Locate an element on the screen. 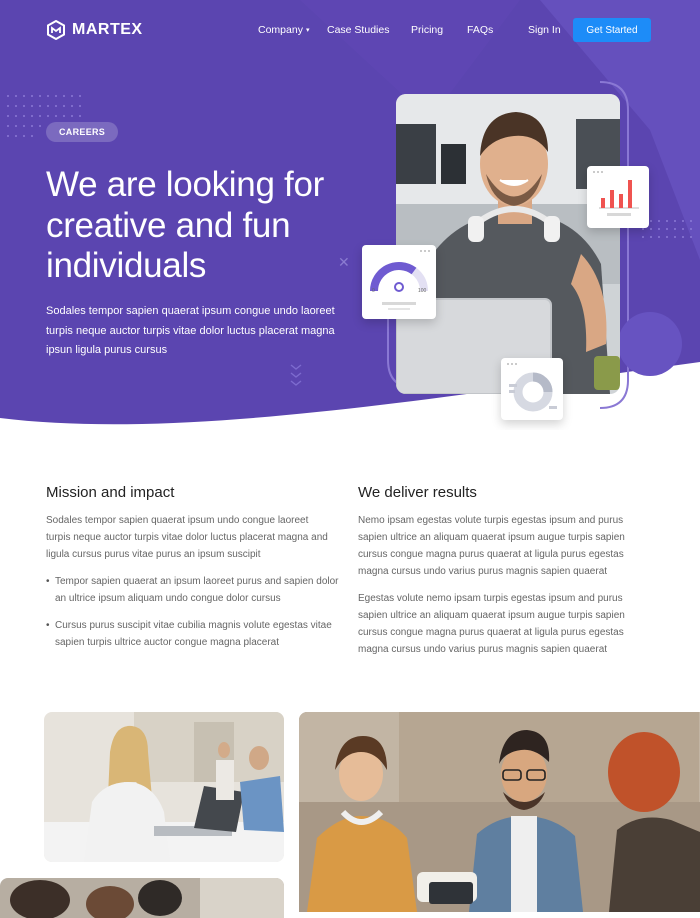 Image resolution: width=700 pixels, height=918 pixels. gauge-card: 0 100 is located at coordinates (399, 282).